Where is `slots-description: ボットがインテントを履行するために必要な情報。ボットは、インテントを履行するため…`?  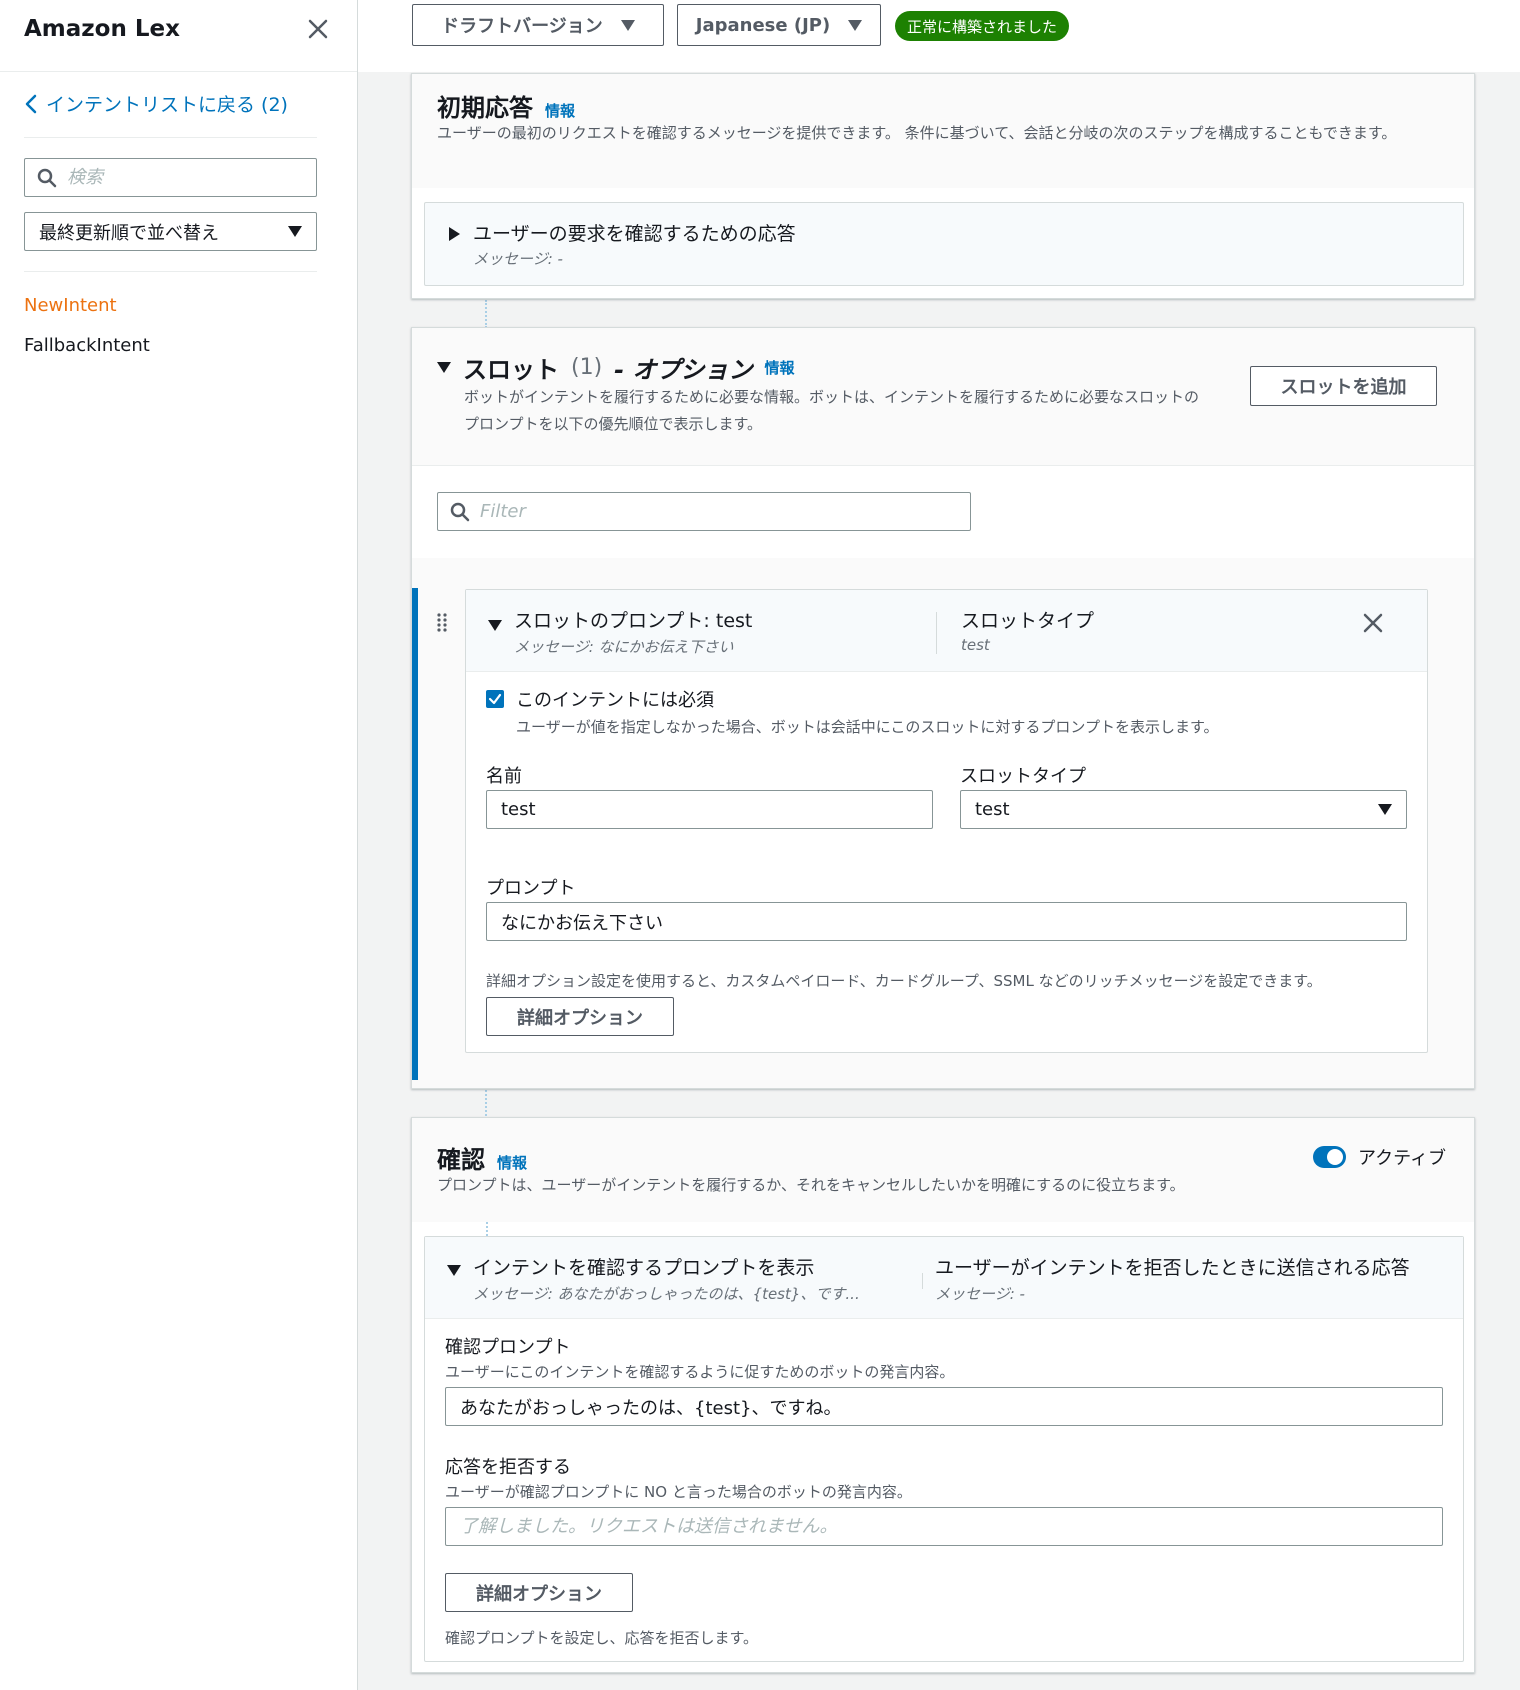 slots-description: ボットがインテントを履行するために必要な情報。ボットは、インテントを履行するため… is located at coordinates (832, 410).